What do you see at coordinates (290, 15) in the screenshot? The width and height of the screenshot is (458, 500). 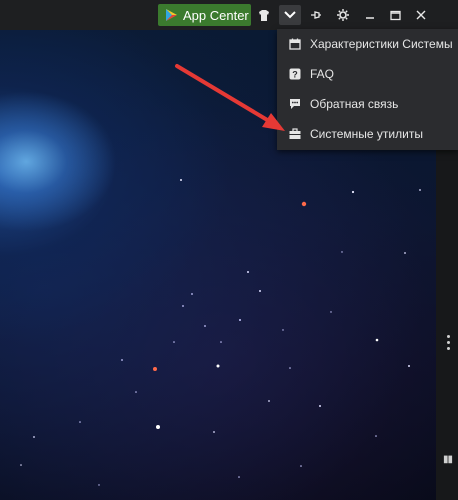 I see `chevron-down-icon` at bounding box center [290, 15].